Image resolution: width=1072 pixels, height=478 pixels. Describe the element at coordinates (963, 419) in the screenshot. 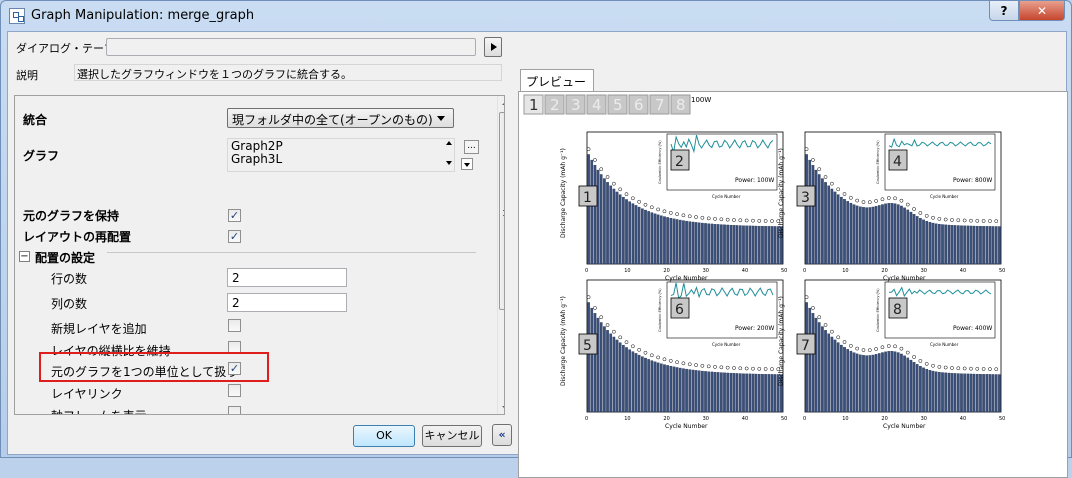

I see `x-tick-label: 40` at that location.